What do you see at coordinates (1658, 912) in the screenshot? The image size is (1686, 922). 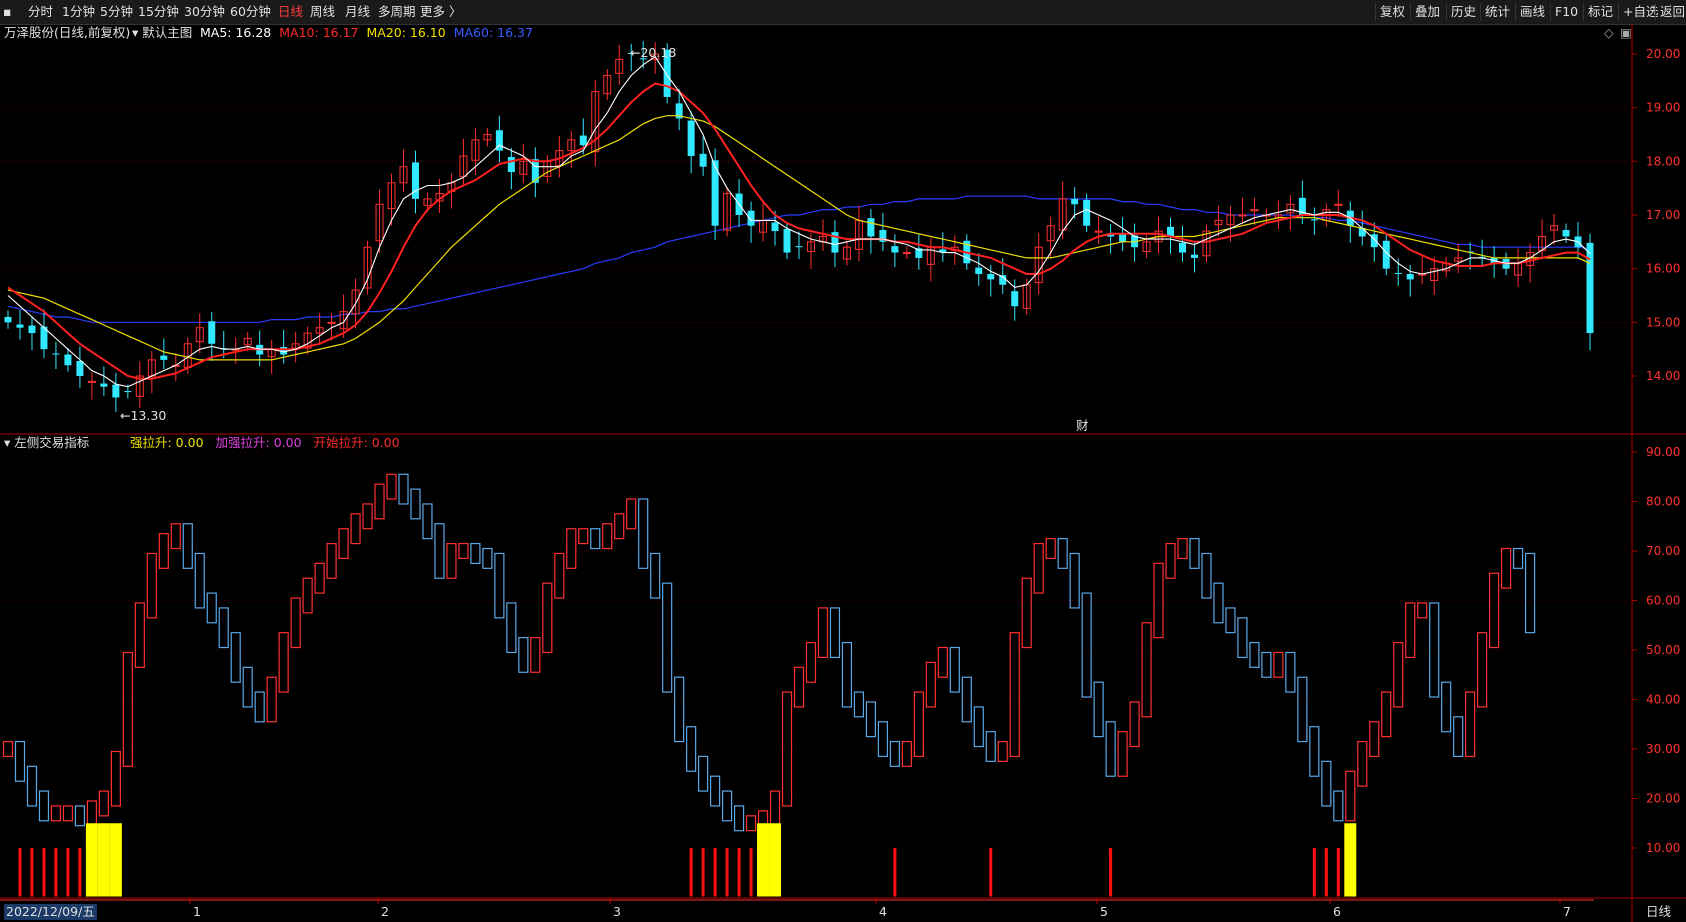 I see `period-indicator: 日线` at bounding box center [1658, 912].